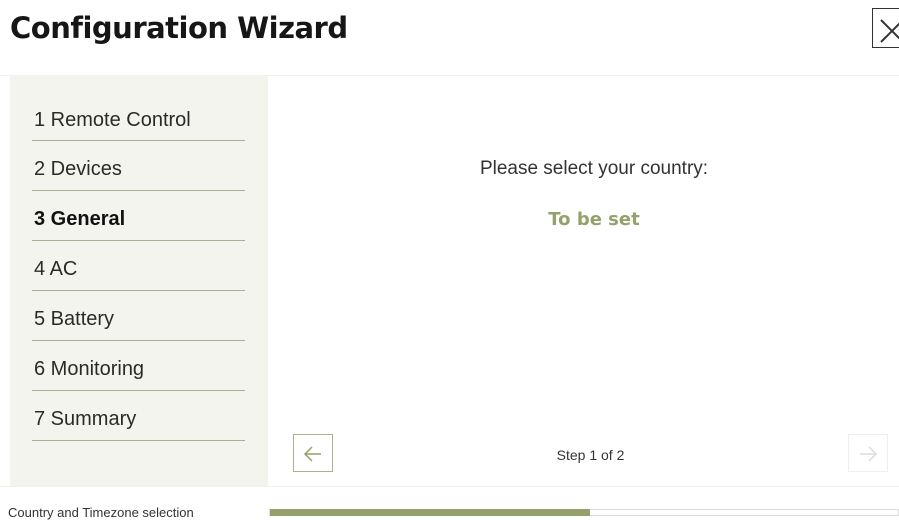 Image resolution: width=899 pixels, height=520 pixels. Describe the element at coordinates (449, 486) in the screenshot. I see `footer-divider` at that location.